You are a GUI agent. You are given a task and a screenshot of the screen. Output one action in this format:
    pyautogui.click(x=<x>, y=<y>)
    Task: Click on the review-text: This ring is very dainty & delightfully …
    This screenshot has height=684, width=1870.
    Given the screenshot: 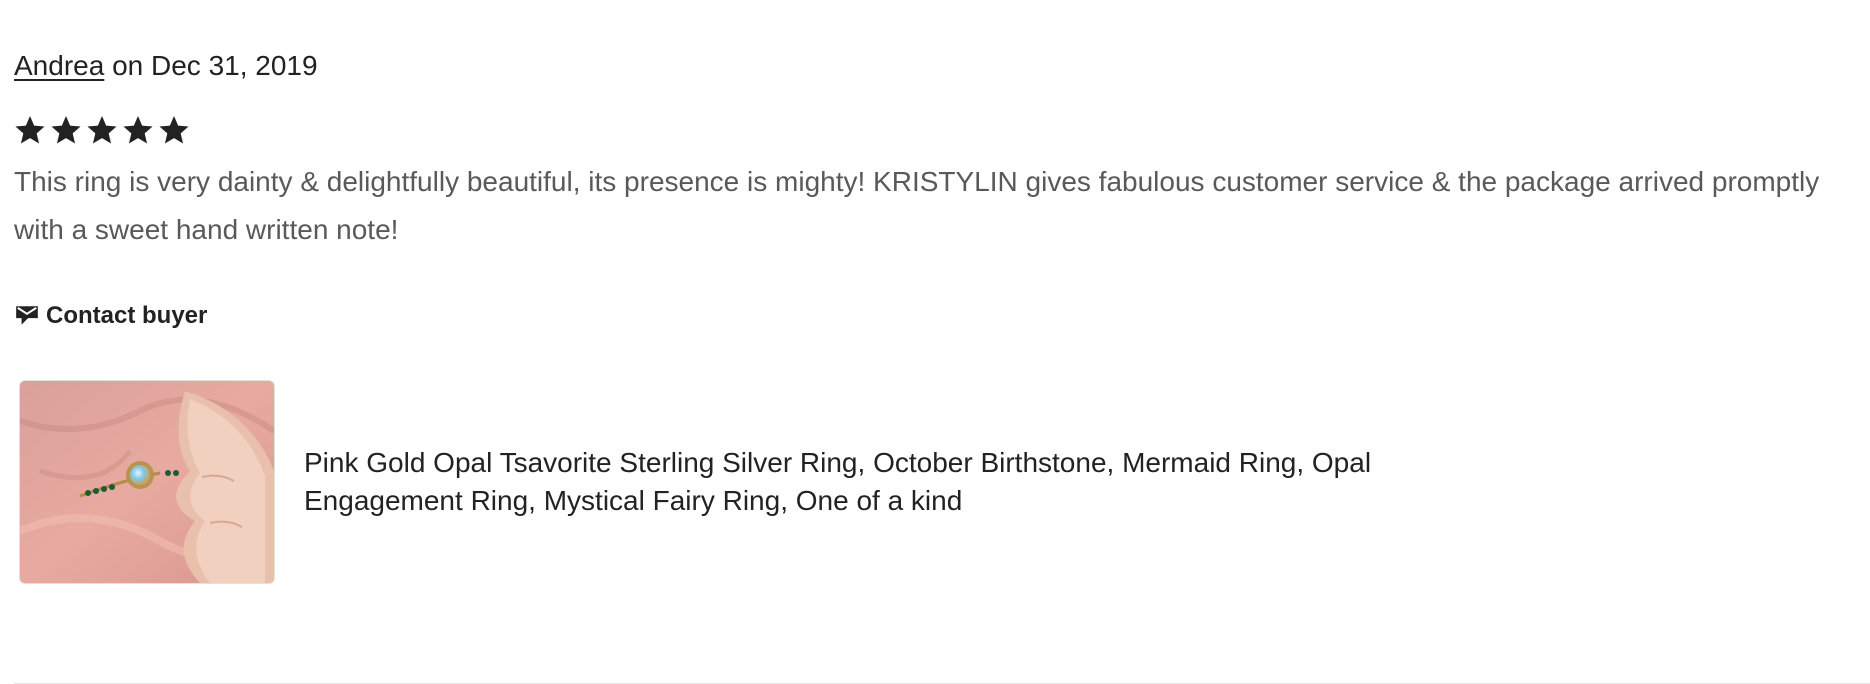 What is the action you would take?
    pyautogui.click(x=917, y=205)
    